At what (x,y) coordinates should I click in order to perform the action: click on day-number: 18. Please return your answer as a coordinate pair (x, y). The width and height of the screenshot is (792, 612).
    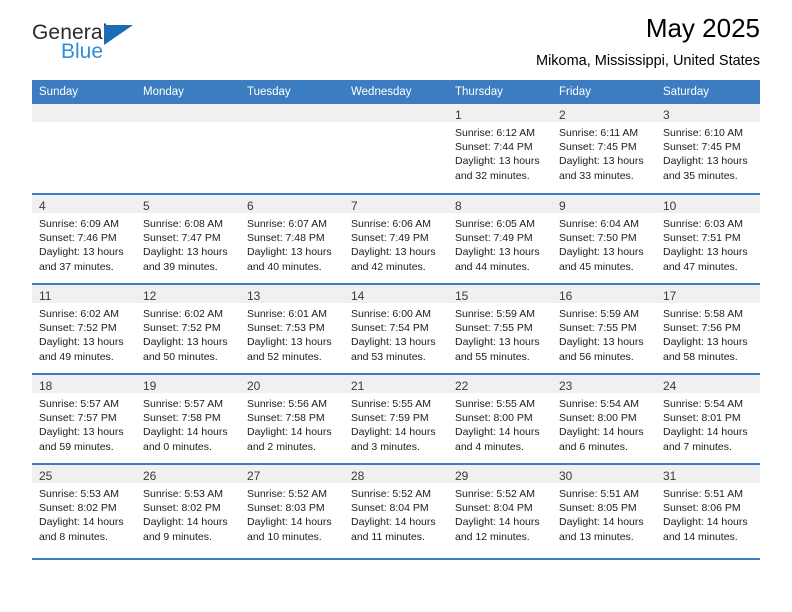
    Looking at the image, I should click on (46, 386).